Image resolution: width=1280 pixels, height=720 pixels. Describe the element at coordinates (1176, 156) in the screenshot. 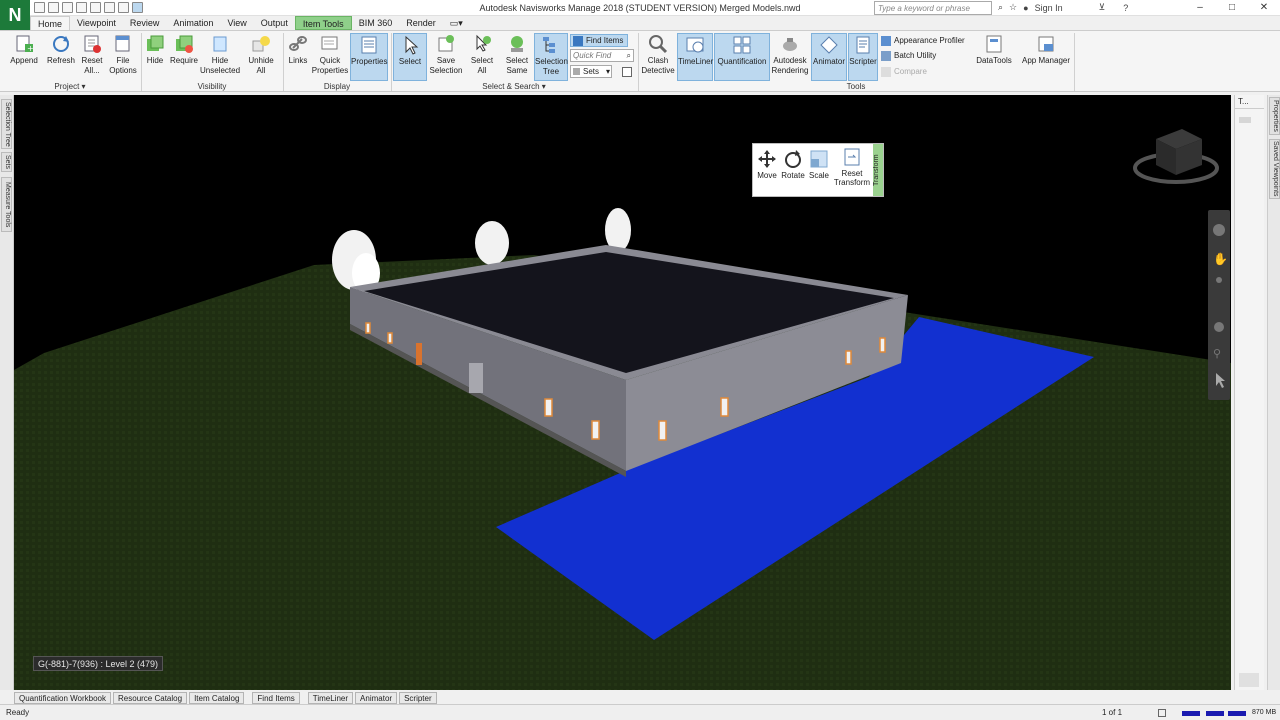

I see `view-cube` at that location.